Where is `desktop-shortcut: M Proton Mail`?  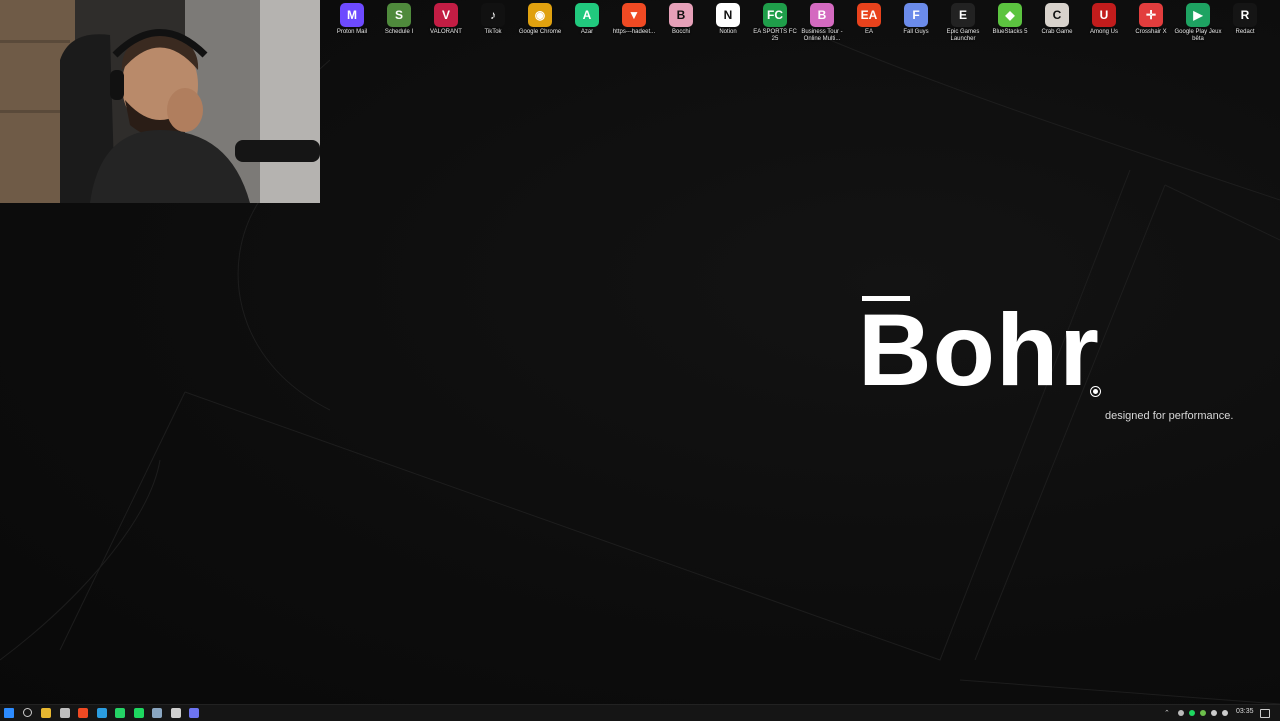
desktop-shortcut: M Proton Mail is located at coordinates (352, 26).